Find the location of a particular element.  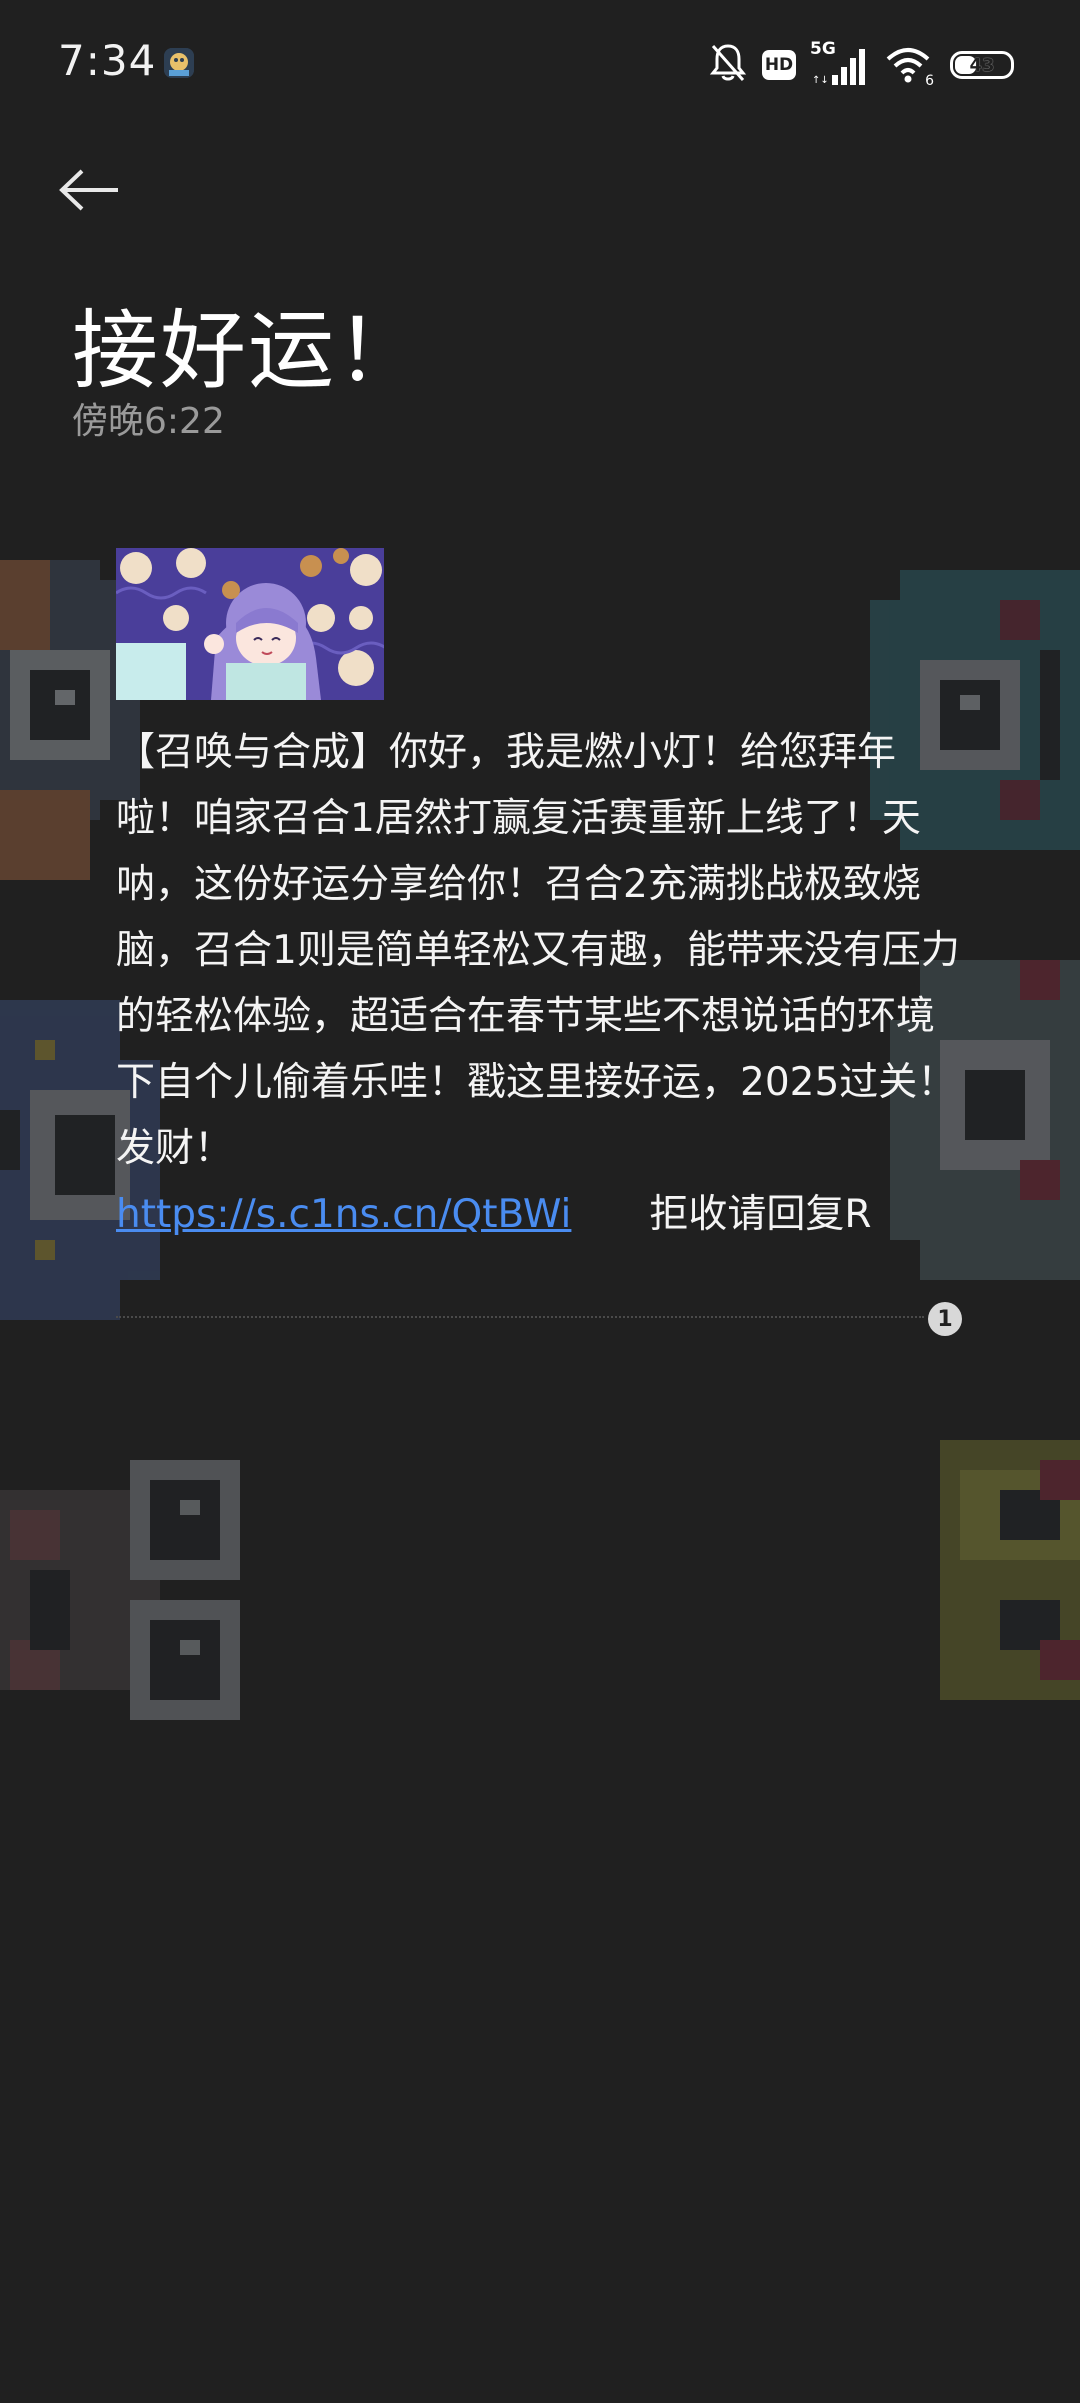

notification-app-icon is located at coordinates (179, 63).